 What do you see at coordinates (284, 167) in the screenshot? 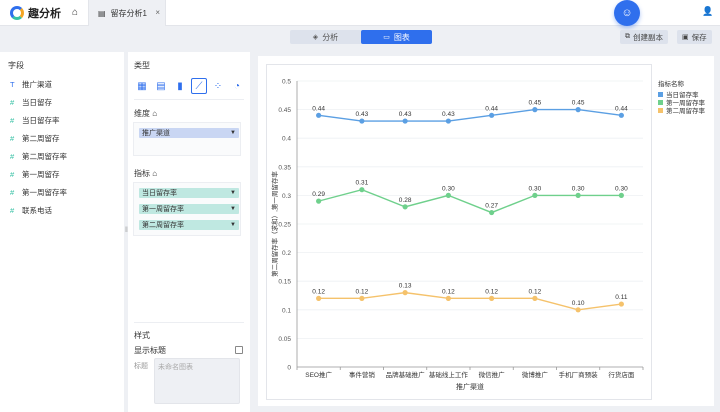
I see `y-tick-label: 0.35` at bounding box center [284, 167].